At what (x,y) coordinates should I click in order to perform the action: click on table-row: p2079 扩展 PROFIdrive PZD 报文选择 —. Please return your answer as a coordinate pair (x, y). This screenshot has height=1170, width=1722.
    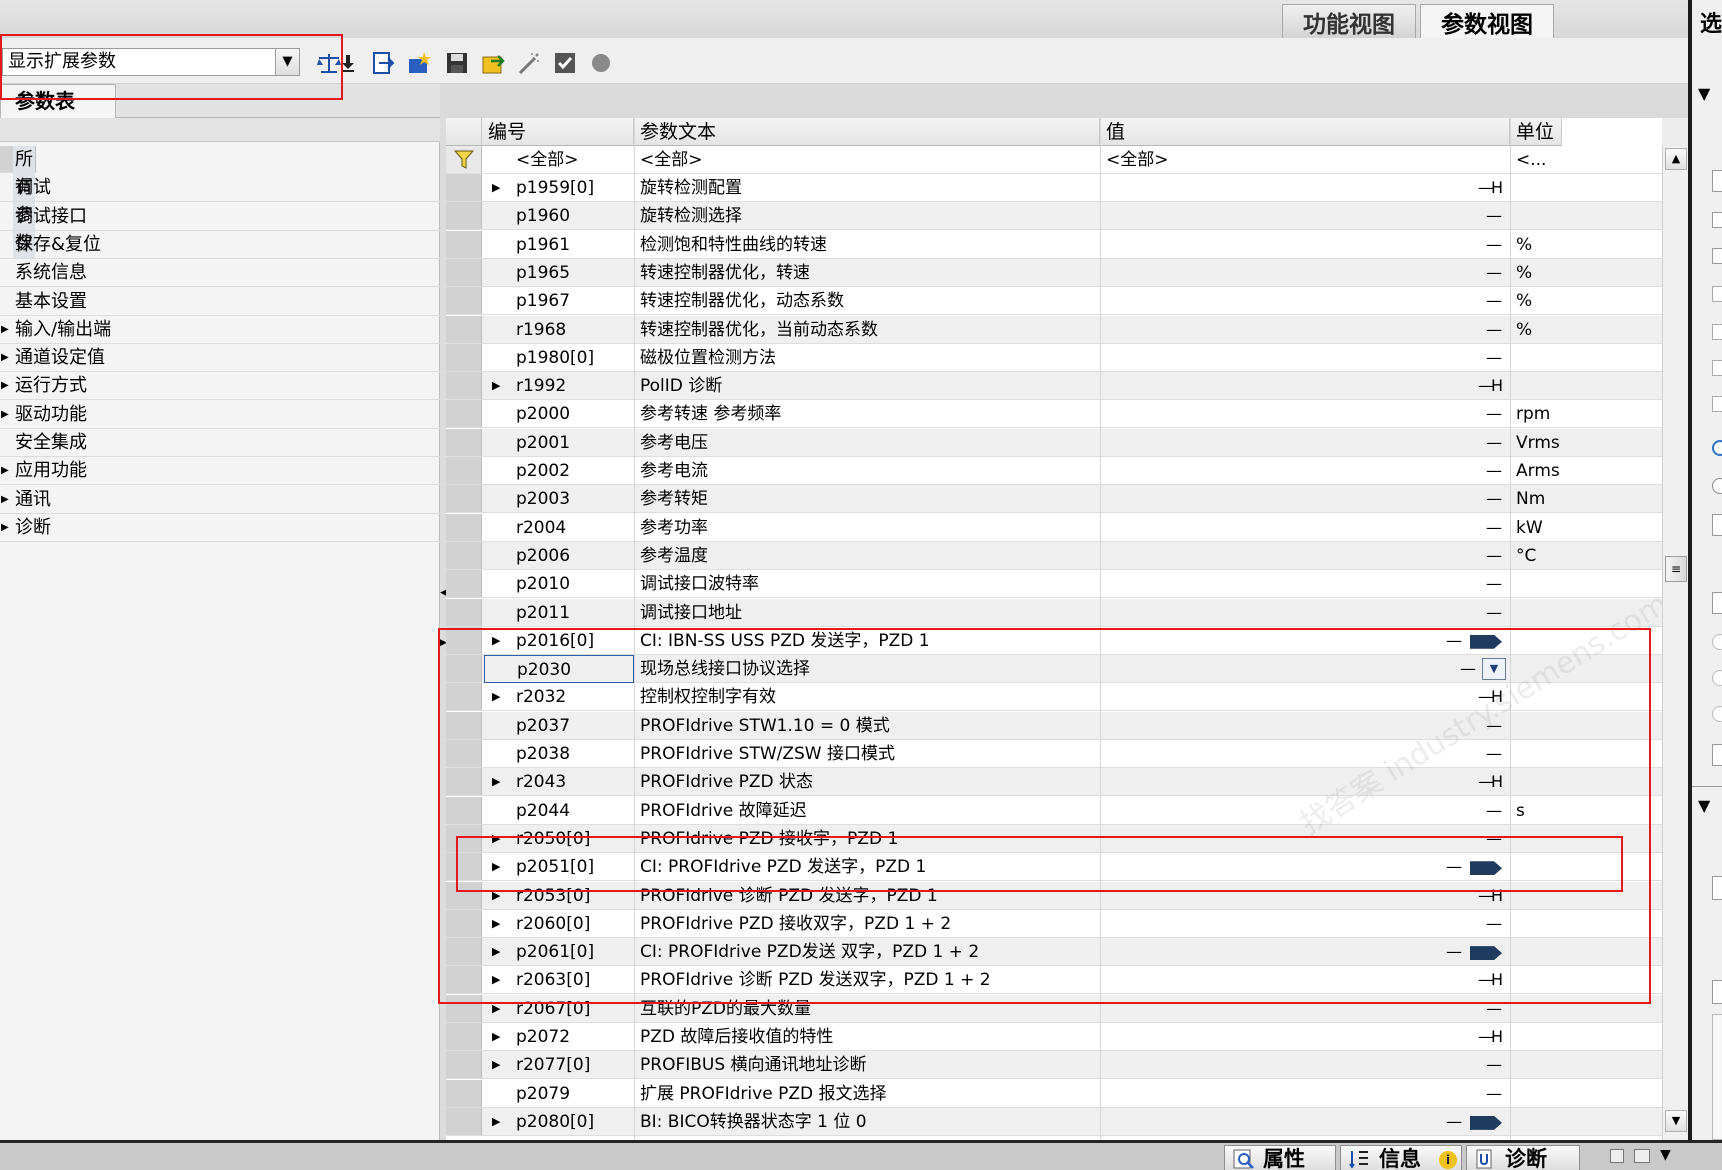
    Looking at the image, I should click on (1054, 1093).